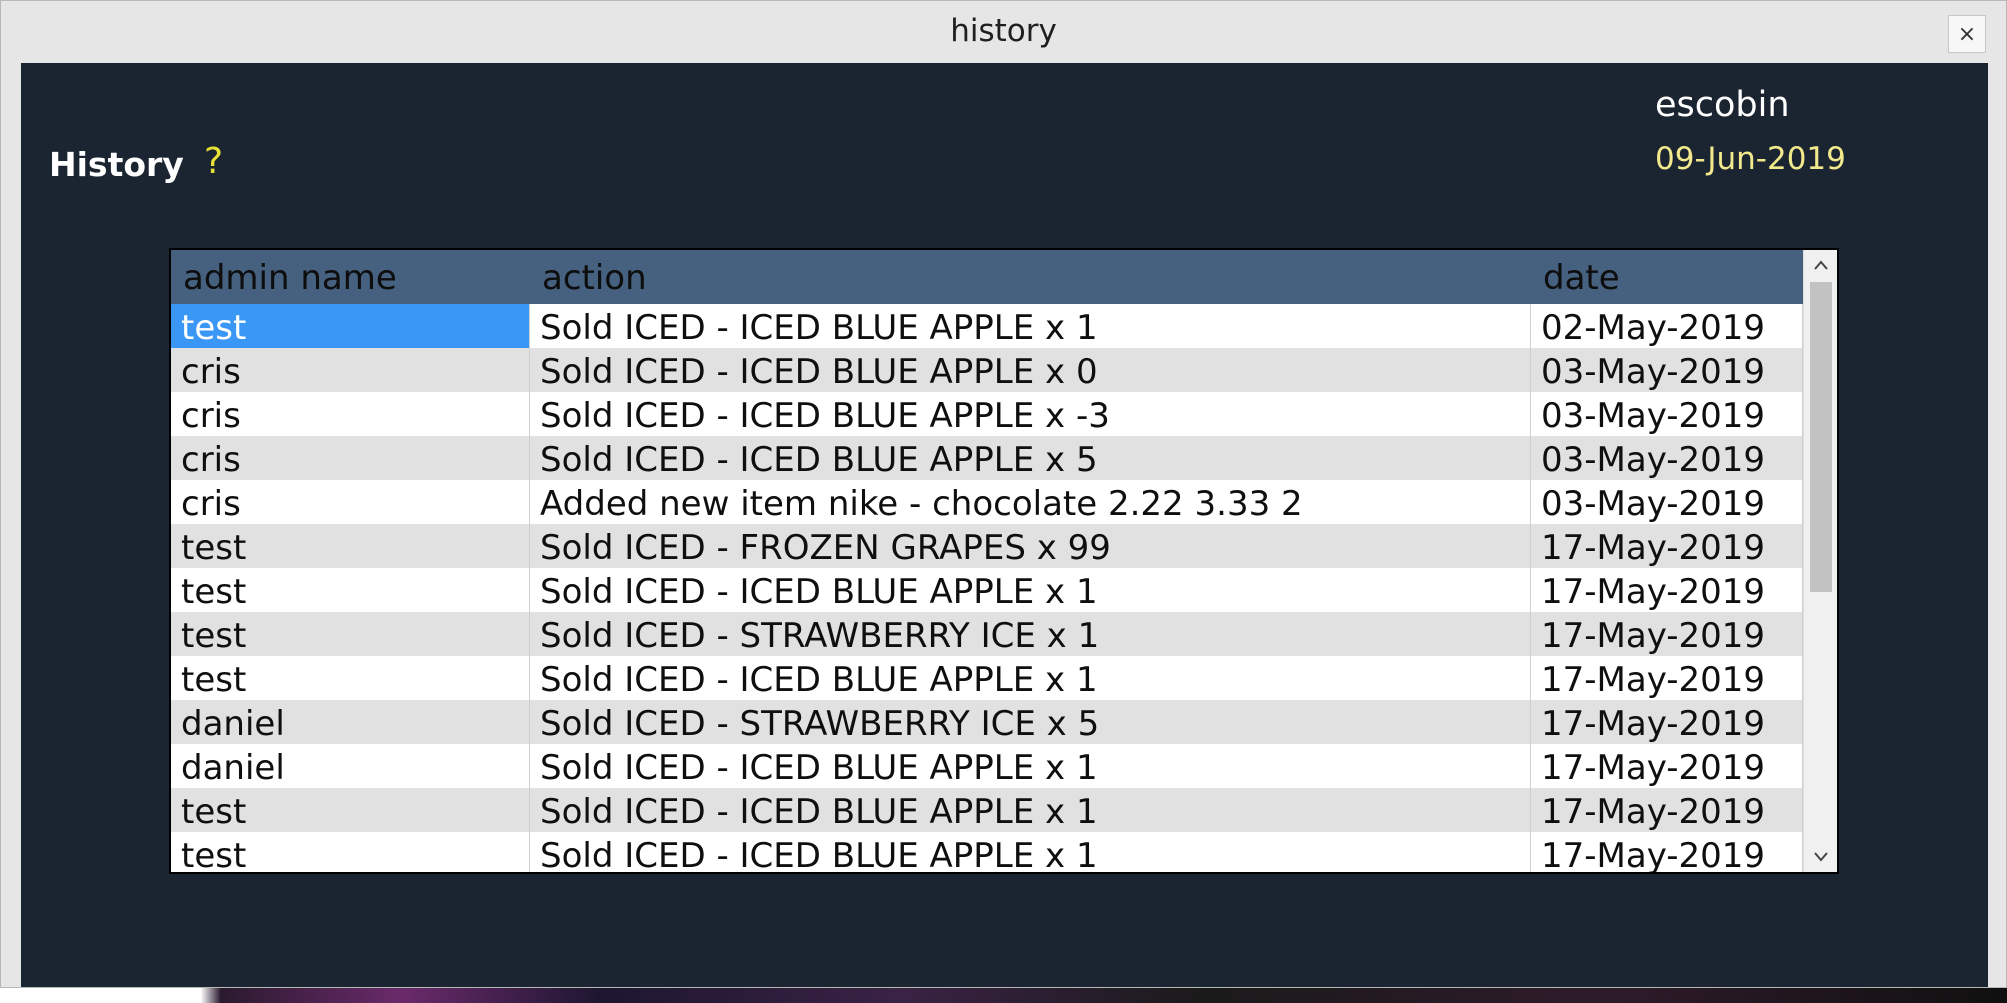  Describe the element at coordinates (1030, 277) in the screenshot. I see `column-header-action: action` at that location.